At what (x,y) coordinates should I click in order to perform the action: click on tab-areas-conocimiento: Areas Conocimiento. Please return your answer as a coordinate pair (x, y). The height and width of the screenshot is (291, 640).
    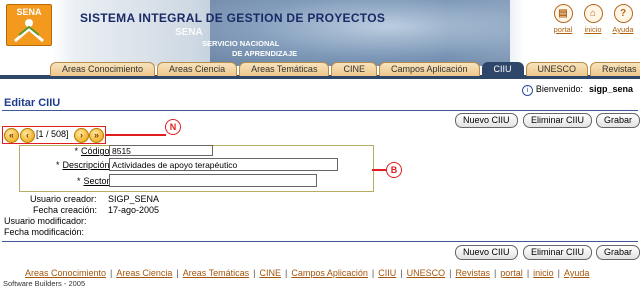
    Looking at the image, I should click on (103, 69).